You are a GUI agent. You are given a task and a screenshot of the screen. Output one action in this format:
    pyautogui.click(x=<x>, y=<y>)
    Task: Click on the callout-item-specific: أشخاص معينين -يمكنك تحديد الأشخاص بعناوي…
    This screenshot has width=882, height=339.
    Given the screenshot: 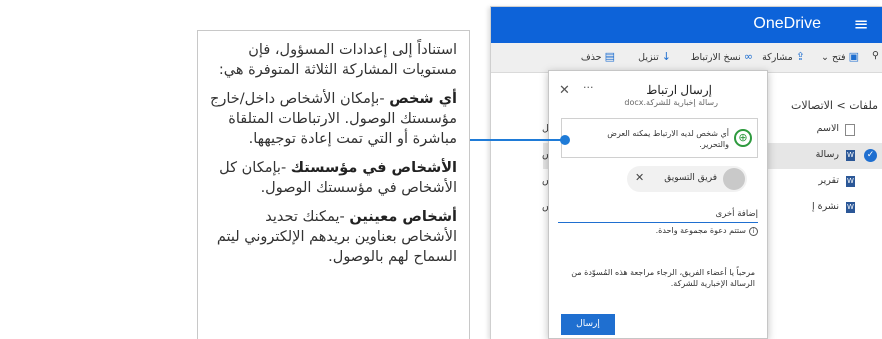 What is the action you would take?
    pyautogui.click(x=333, y=237)
    